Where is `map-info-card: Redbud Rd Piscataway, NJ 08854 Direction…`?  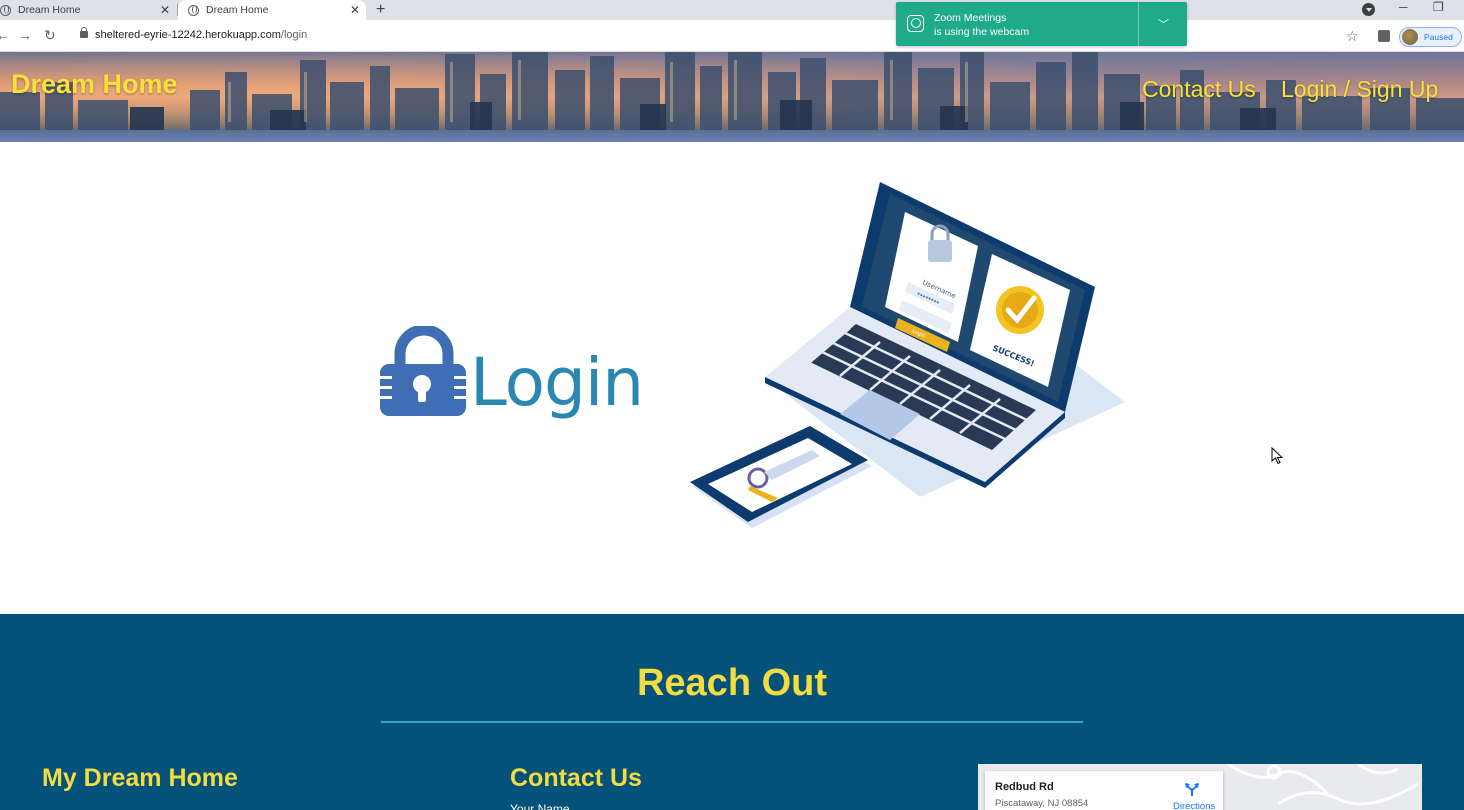 map-info-card: Redbud Rd Piscataway, NJ 08854 Direction… is located at coordinates (1104, 790).